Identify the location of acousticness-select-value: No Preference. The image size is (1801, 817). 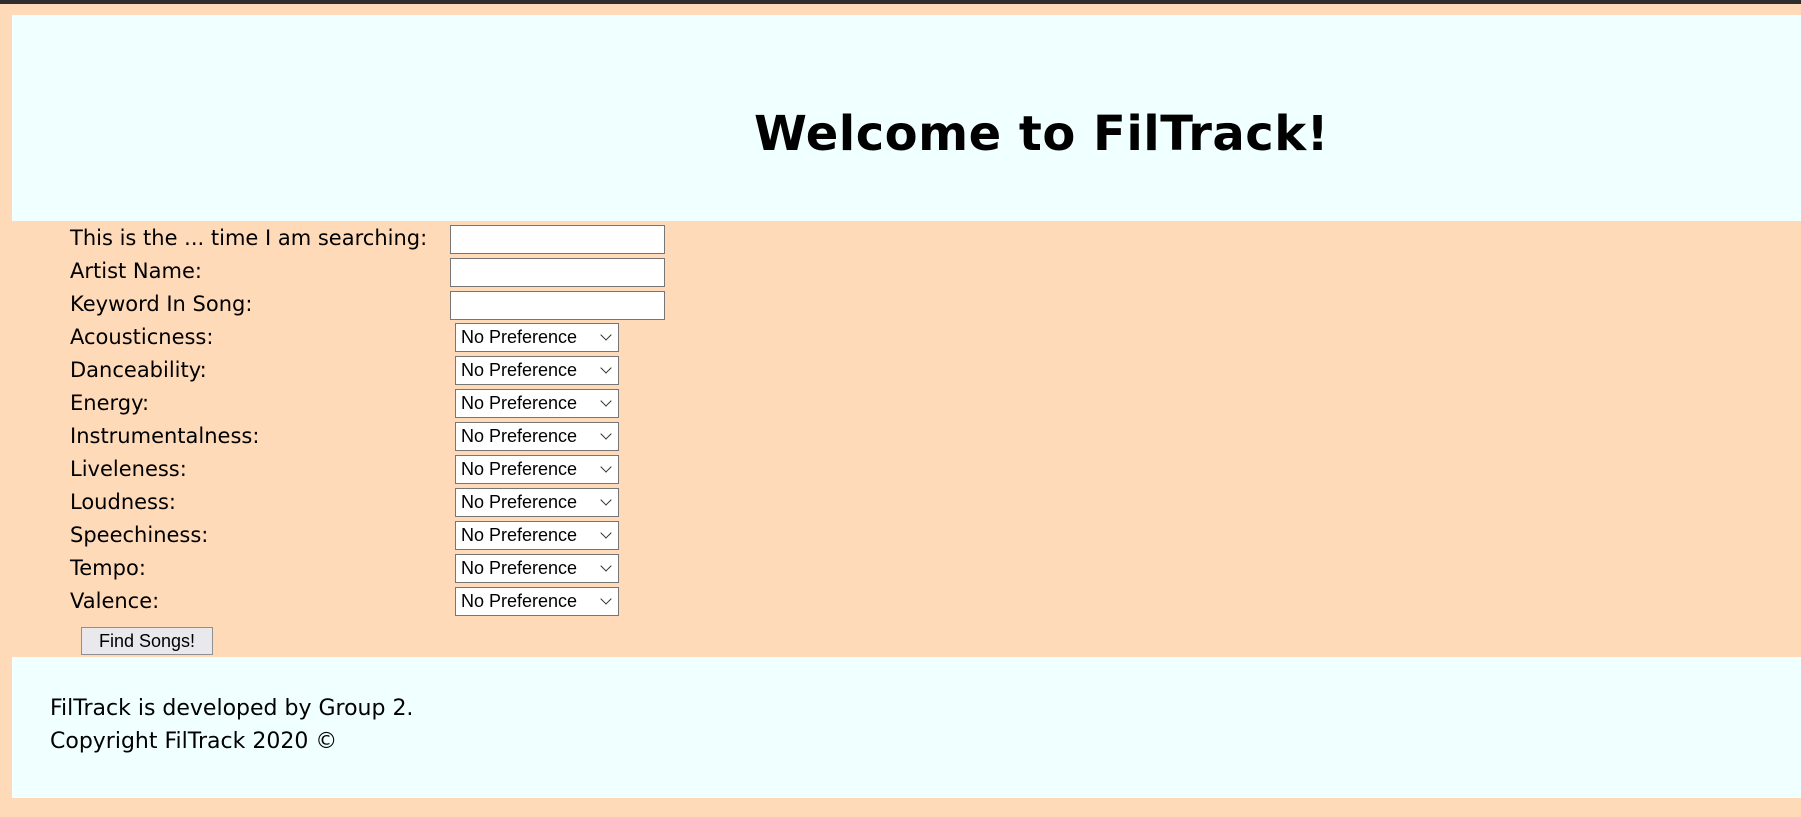
(519, 337).